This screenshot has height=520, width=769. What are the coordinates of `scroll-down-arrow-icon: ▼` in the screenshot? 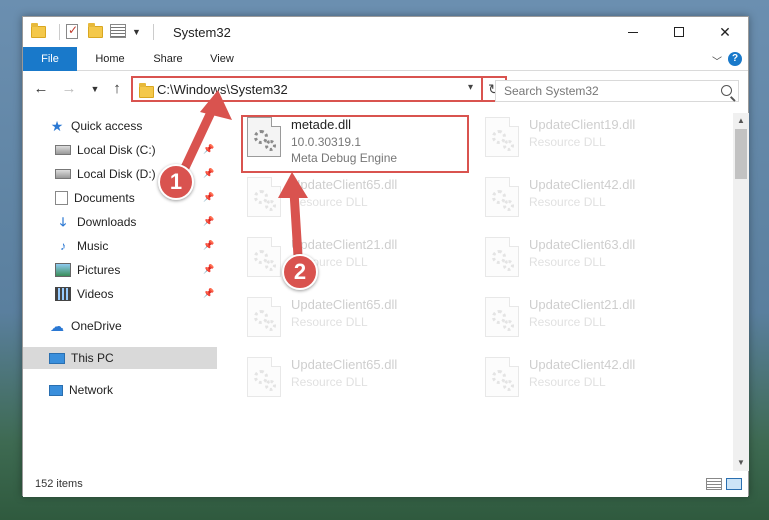 It's located at (741, 463).